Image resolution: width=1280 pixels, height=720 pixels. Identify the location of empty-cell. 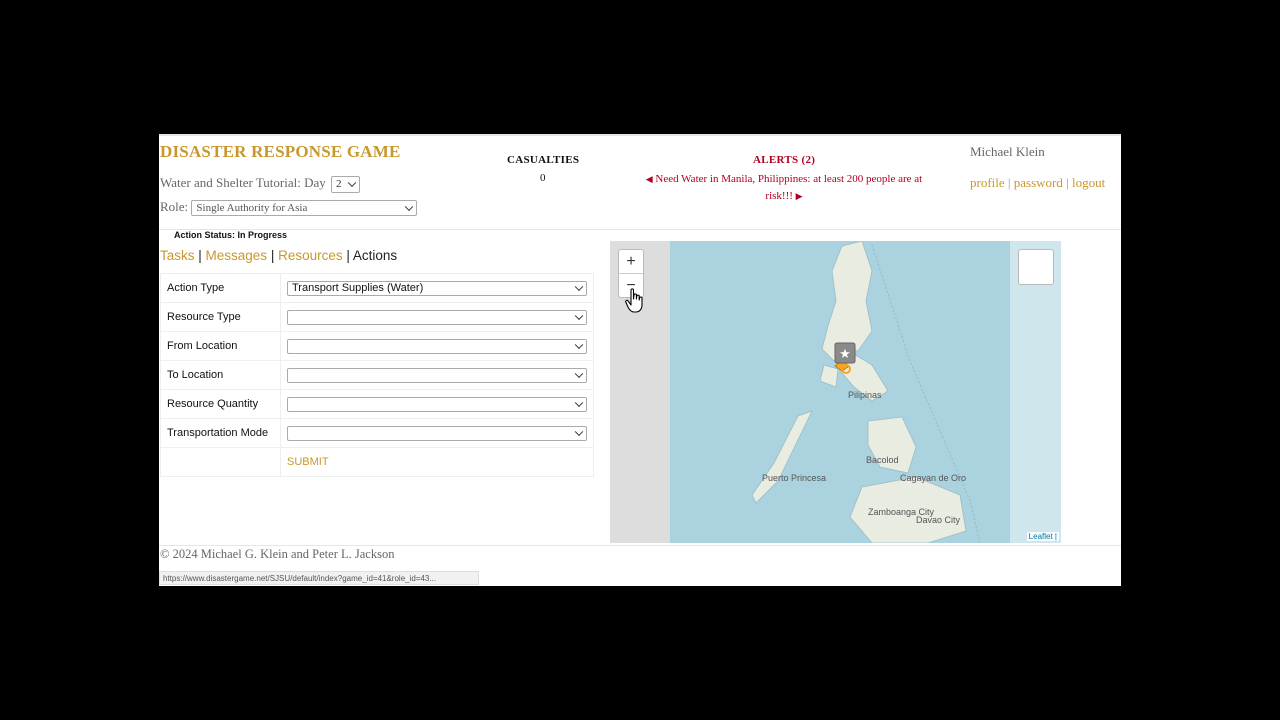
(220, 462).